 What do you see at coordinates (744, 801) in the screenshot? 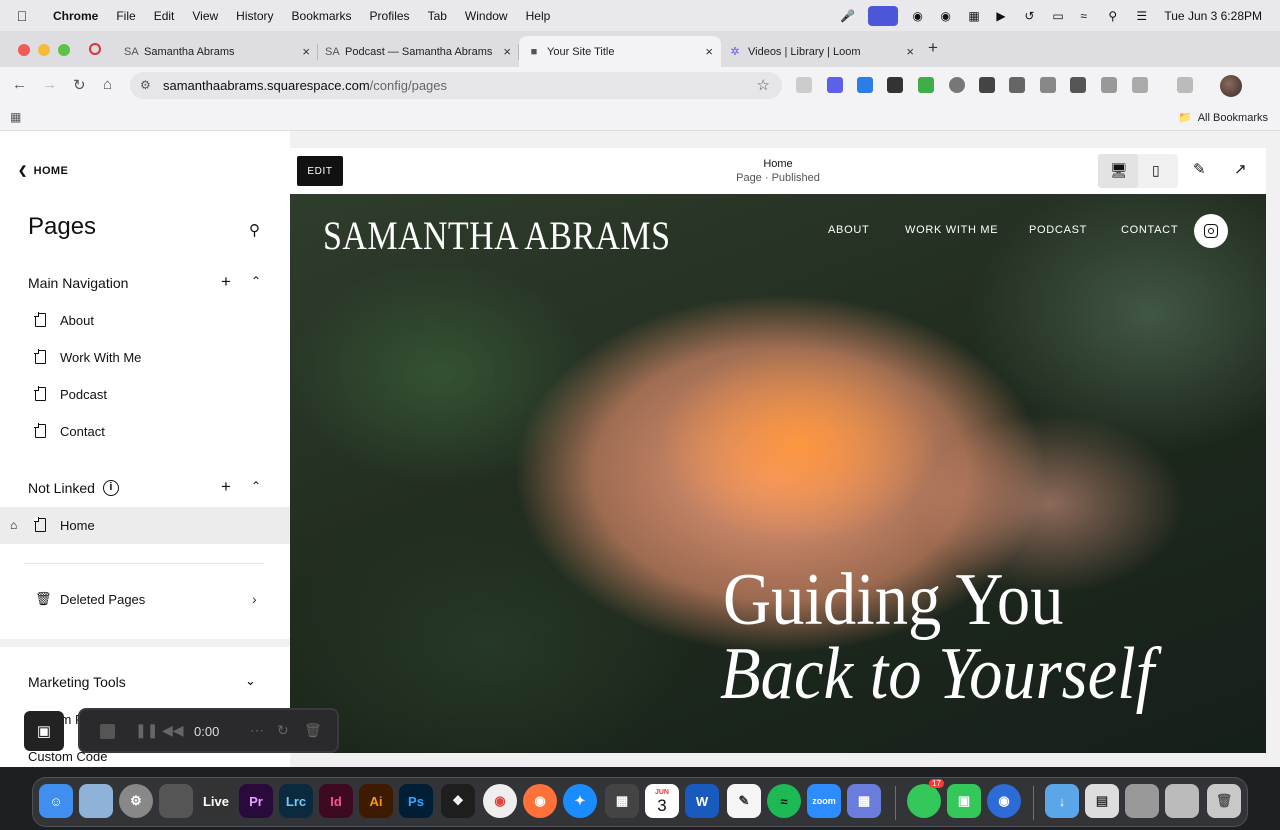
I see `textedit-icon: ✎` at bounding box center [744, 801].